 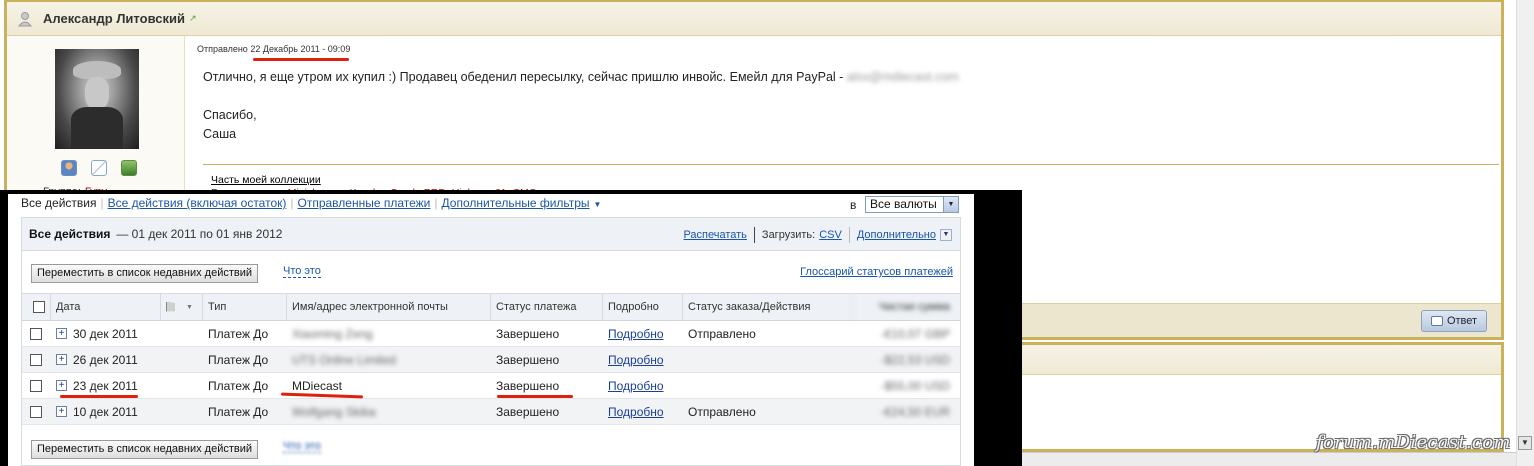 What do you see at coordinates (105, 385) in the screenshot?
I see `row-date: 23 дек 2011` at bounding box center [105, 385].